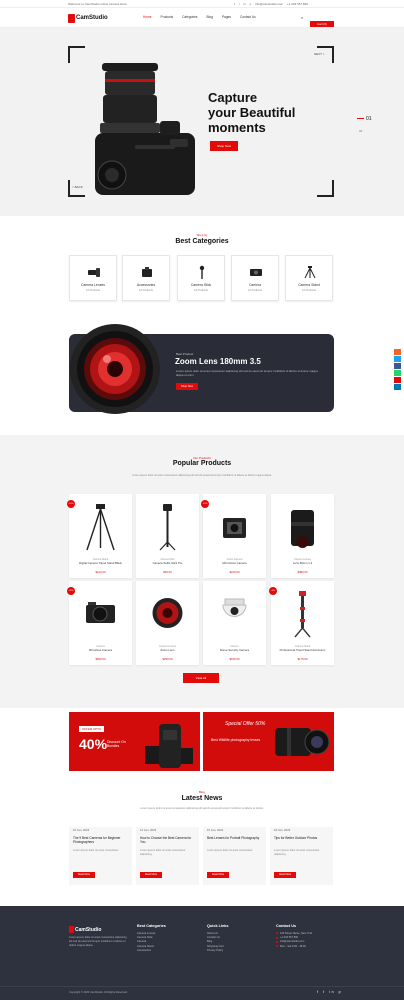  What do you see at coordinates (302, 529) in the screenshot?
I see `lens-product-image` at bounding box center [302, 529].